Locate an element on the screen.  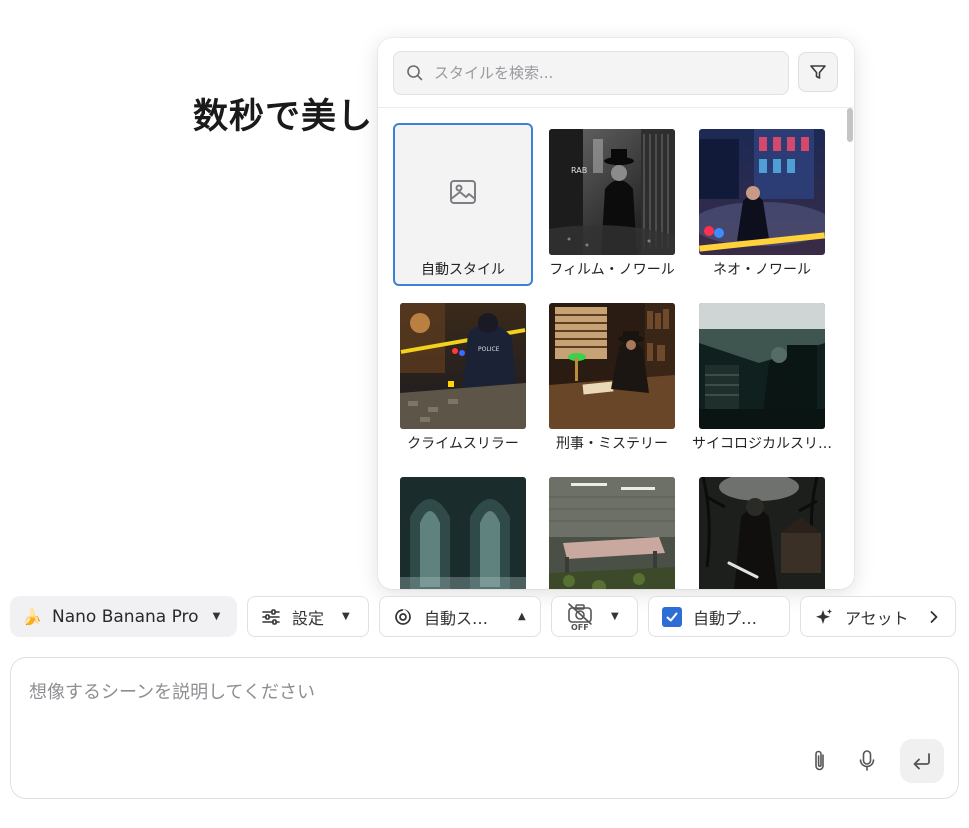
auto-prompt-toggle: 自動プロンプト is located at coordinates (719, 616).